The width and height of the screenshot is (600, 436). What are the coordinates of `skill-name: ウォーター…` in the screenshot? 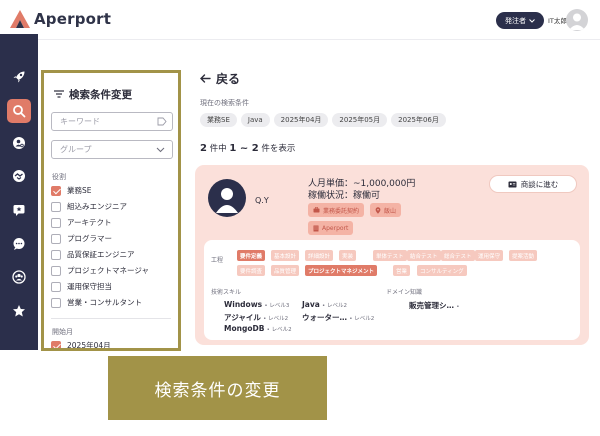 It's located at (324, 317).